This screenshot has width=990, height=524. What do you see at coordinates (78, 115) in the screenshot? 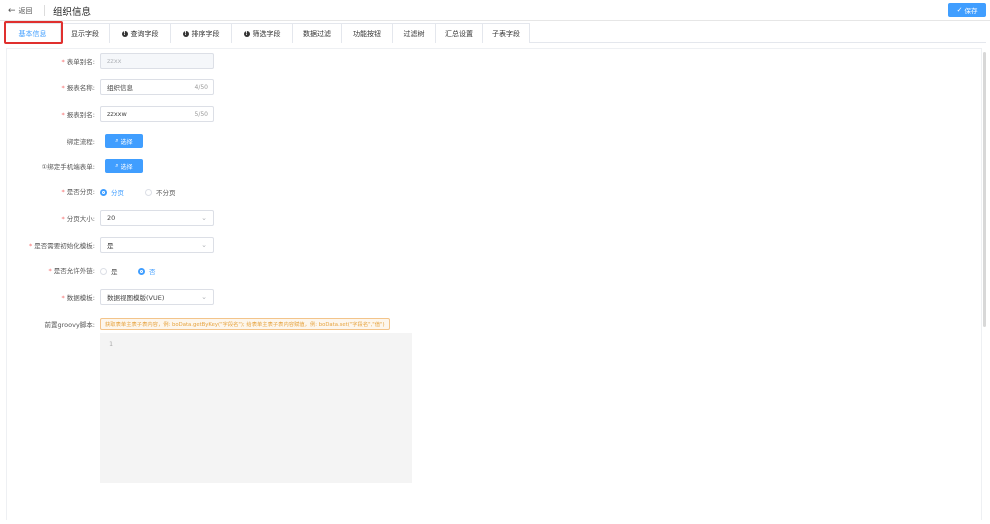
I see `field-label: * 报表别名:` at bounding box center [78, 115].